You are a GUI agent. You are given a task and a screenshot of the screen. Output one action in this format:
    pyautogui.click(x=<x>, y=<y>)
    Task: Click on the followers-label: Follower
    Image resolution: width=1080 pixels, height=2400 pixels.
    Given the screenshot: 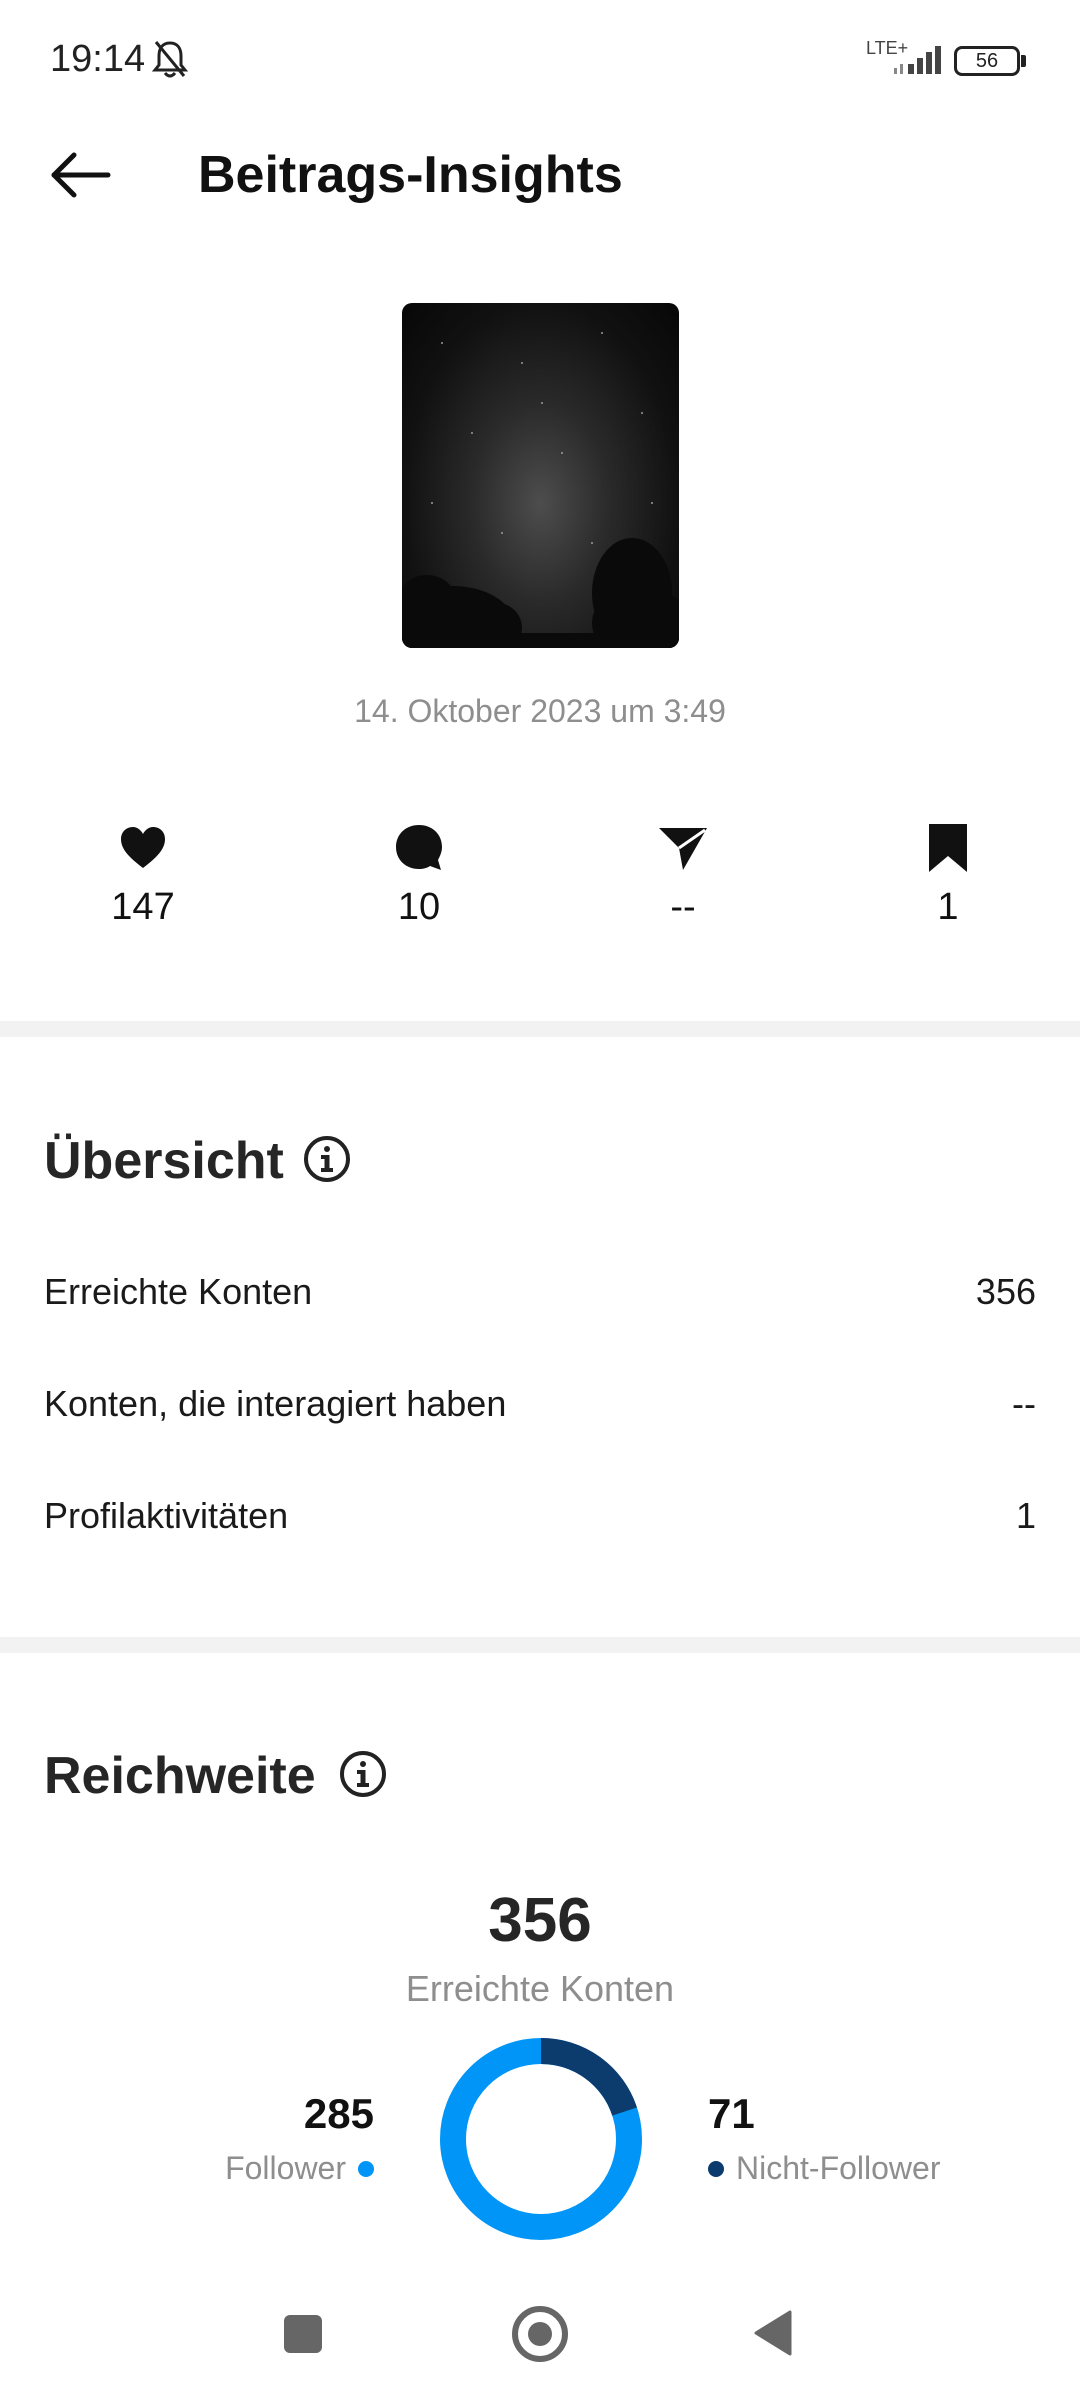 What is the action you would take?
    pyautogui.click(x=285, y=2168)
    